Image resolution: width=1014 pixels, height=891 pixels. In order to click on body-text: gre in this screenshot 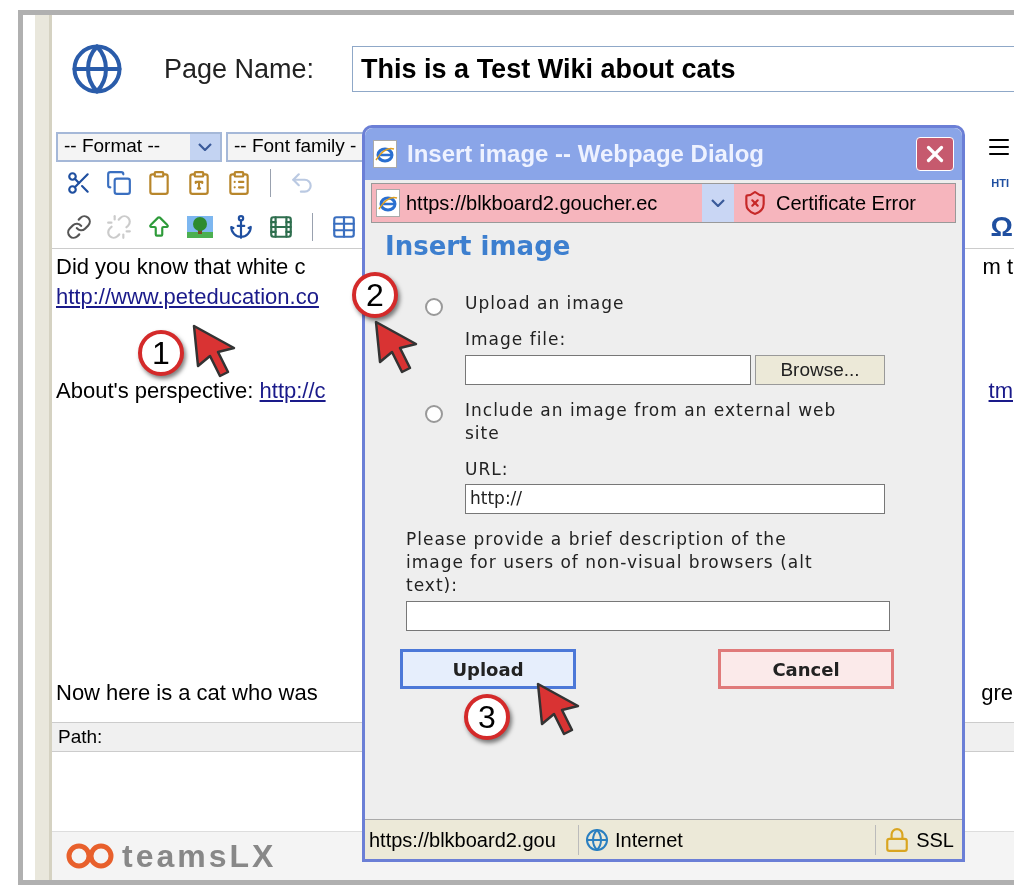, I will do `click(997, 693)`.